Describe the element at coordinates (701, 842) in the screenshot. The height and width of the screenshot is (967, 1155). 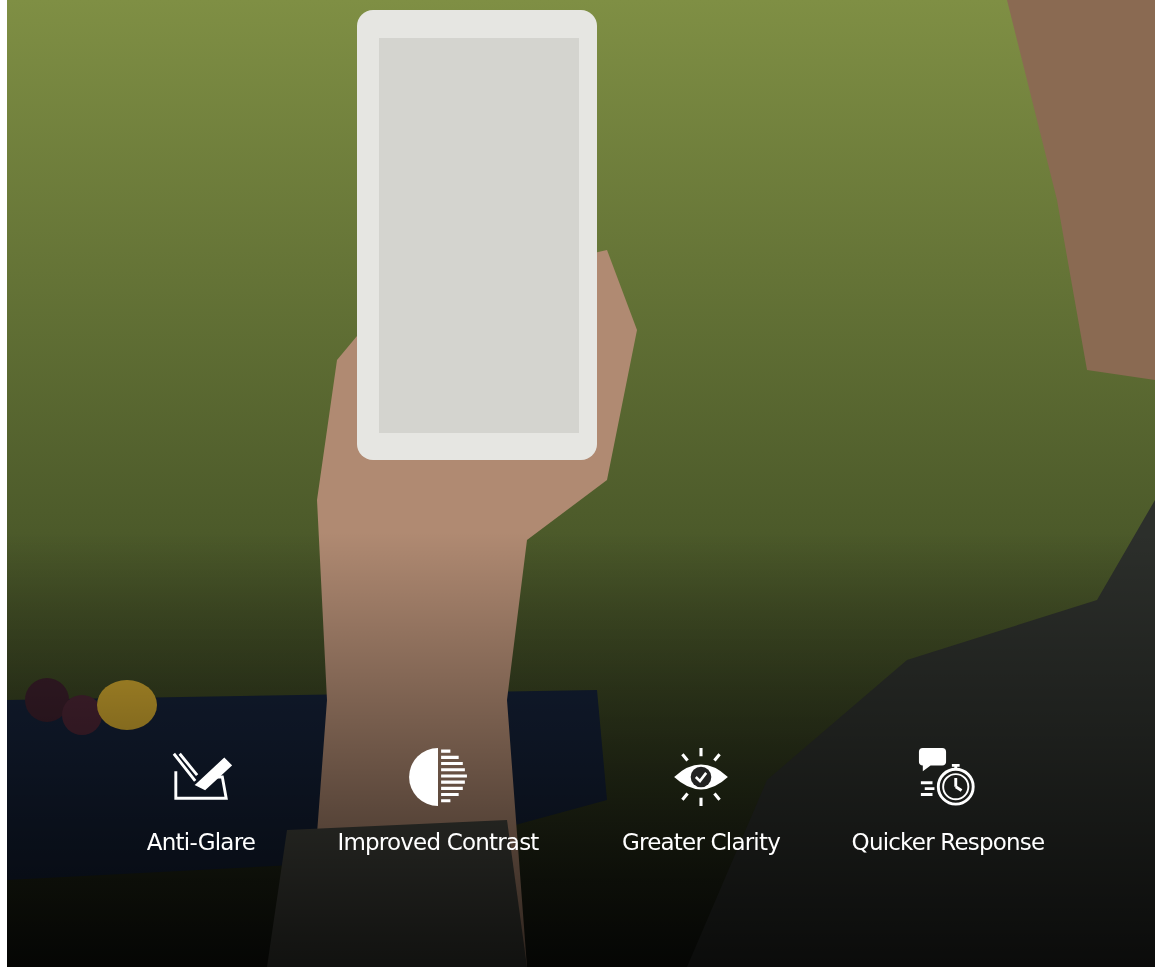
I see `feature-label: Greater Clarity` at that location.